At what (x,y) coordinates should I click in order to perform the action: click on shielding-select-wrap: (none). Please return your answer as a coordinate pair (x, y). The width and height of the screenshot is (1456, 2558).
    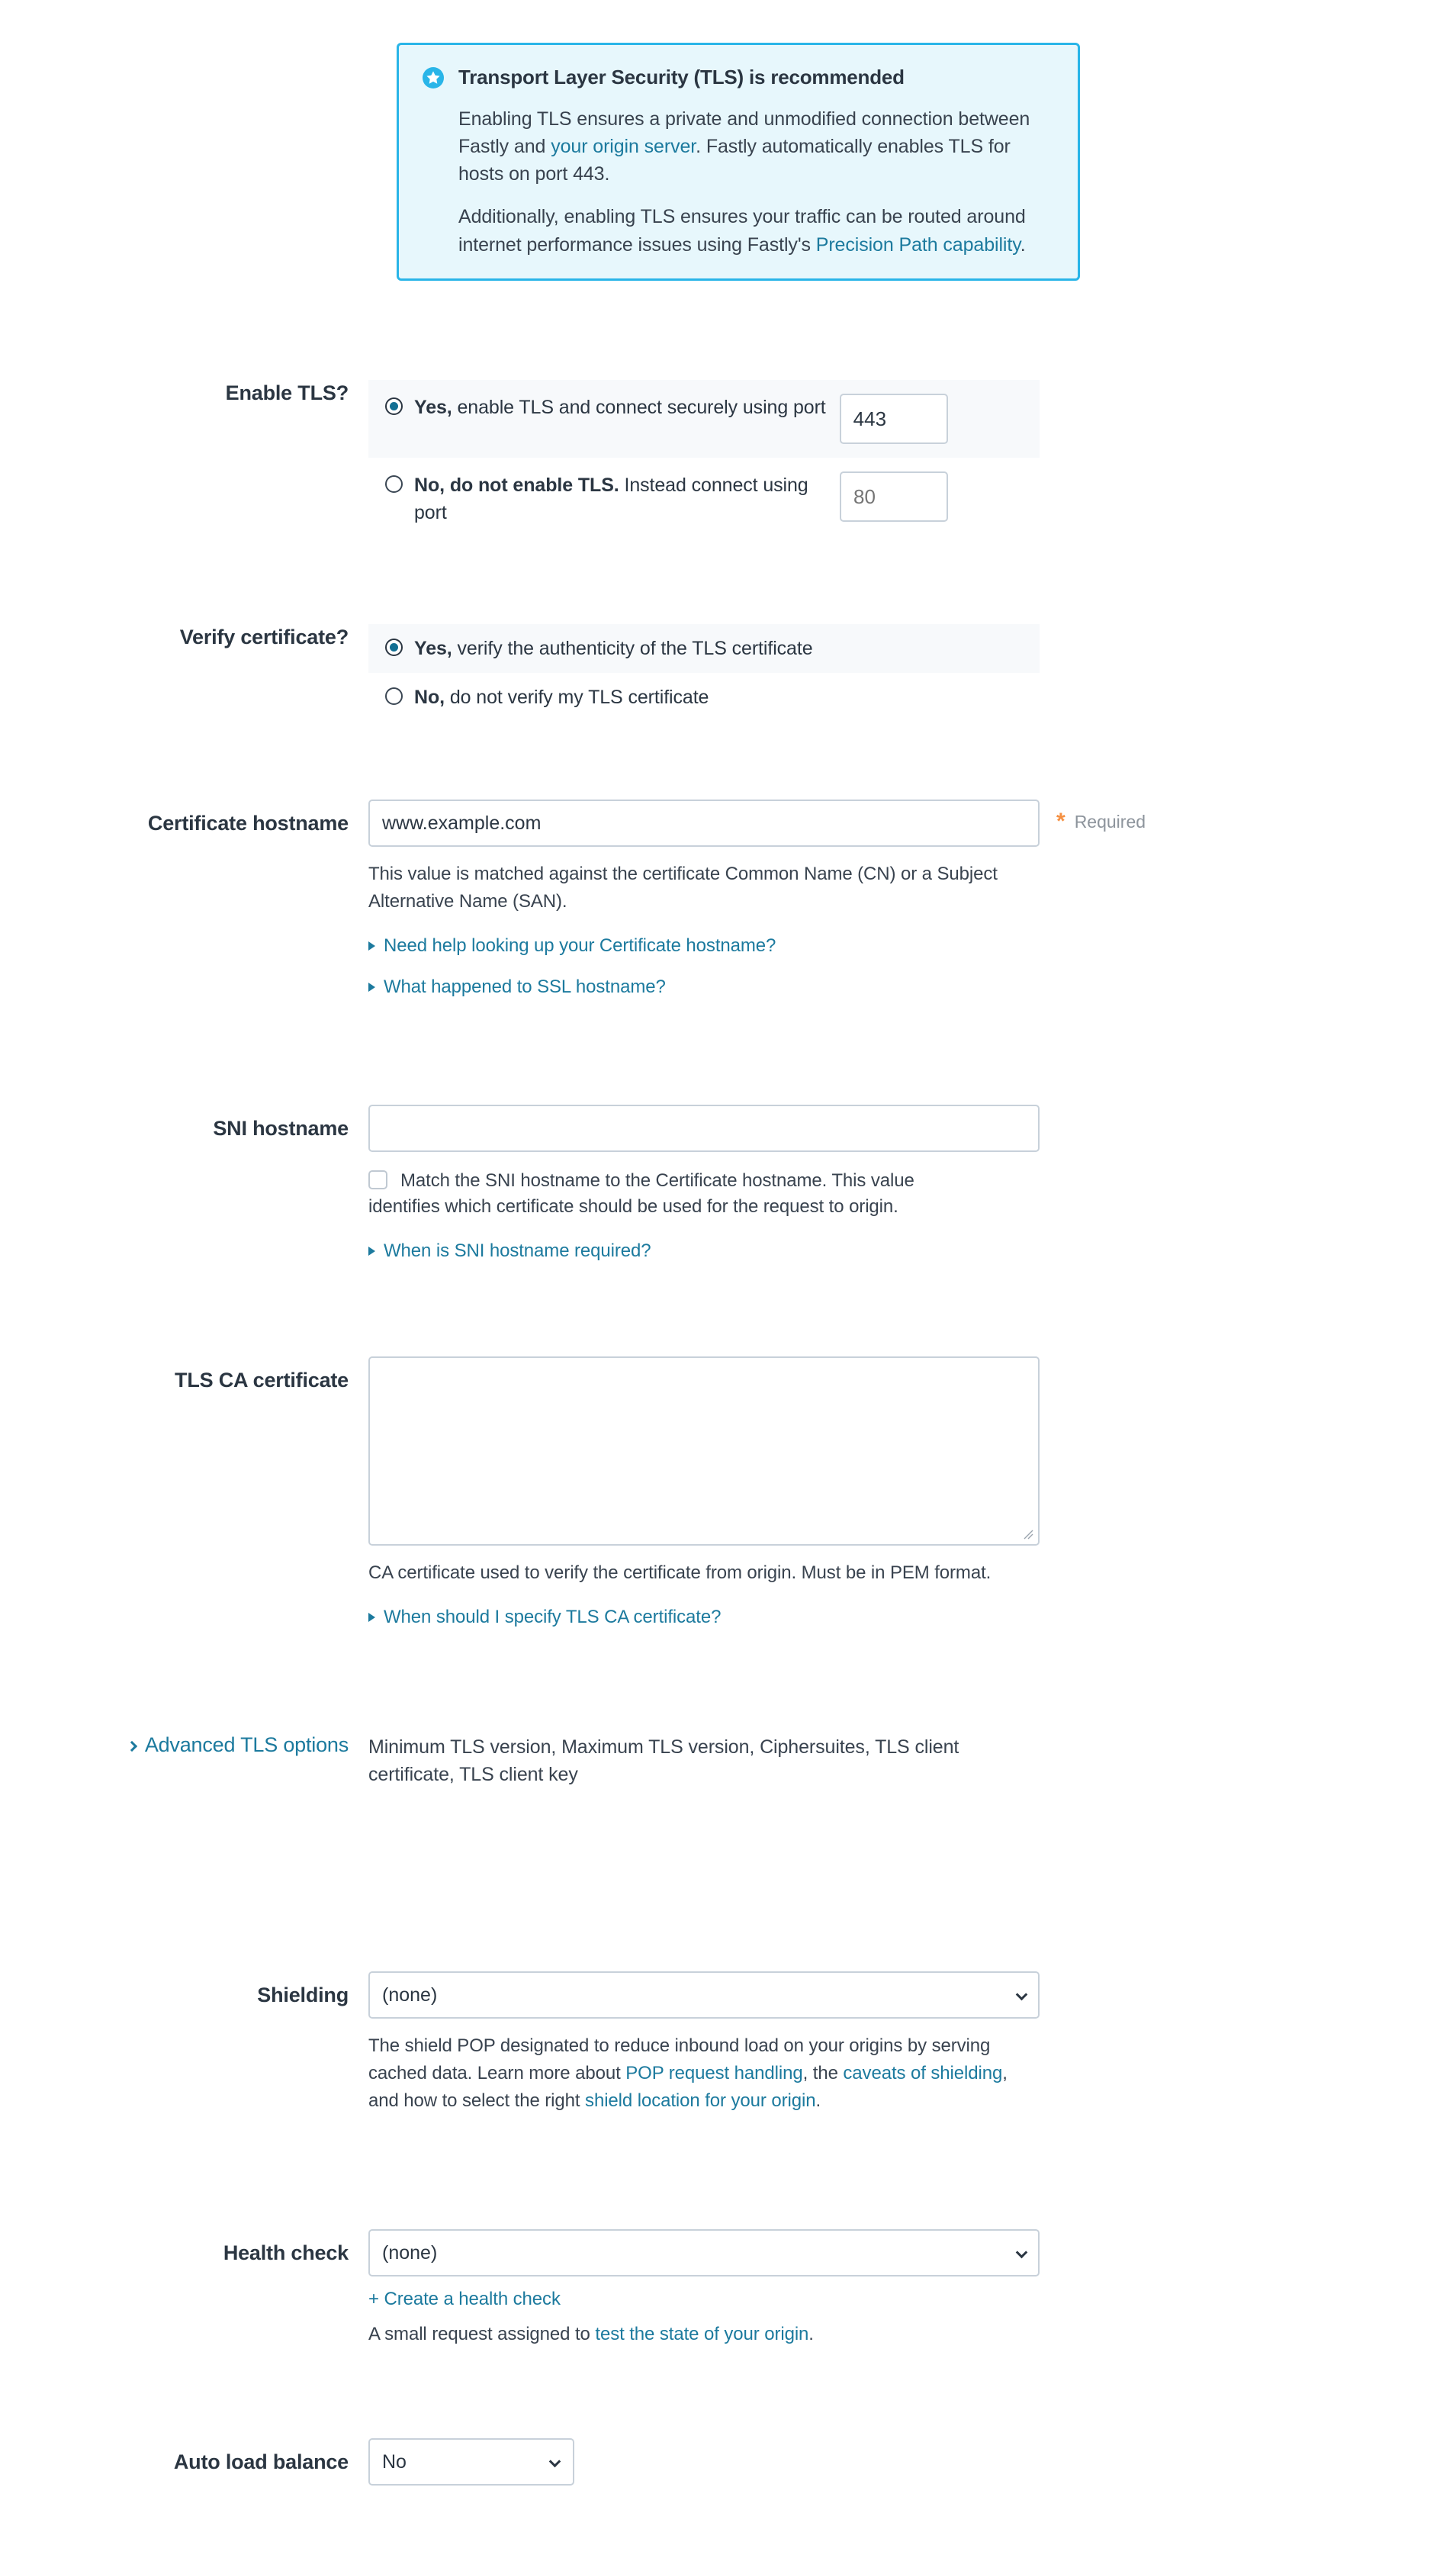
    Looking at the image, I should click on (704, 1995).